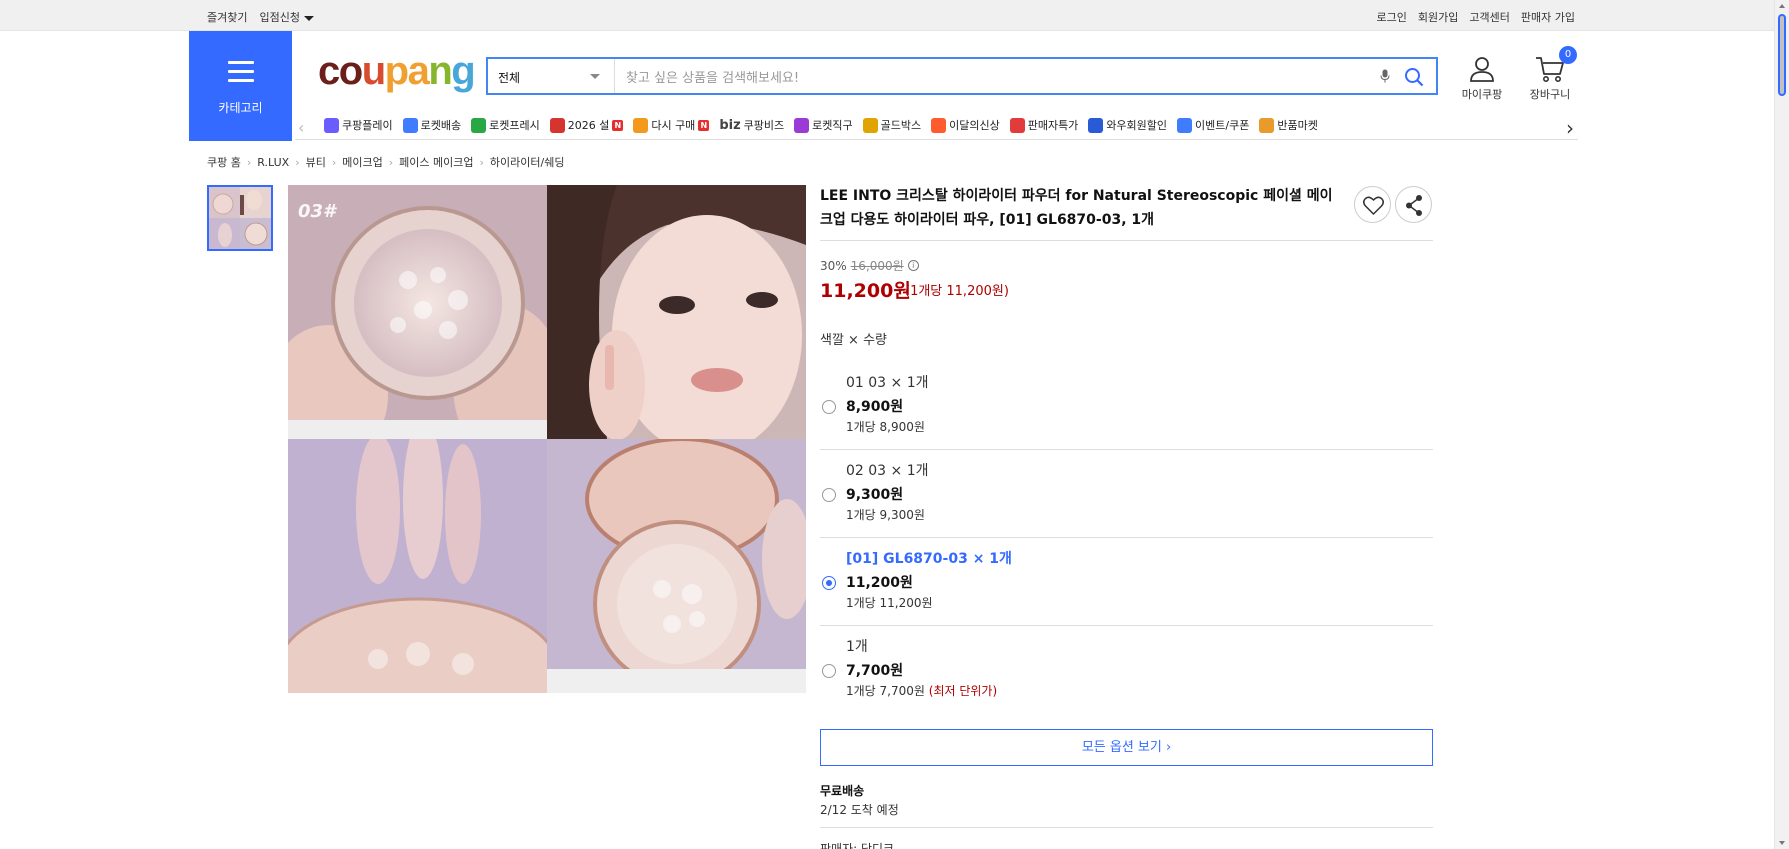 Image resolution: width=1789 pixels, height=849 pixels. I want to click on thumbnail-image, so click(240, 218).